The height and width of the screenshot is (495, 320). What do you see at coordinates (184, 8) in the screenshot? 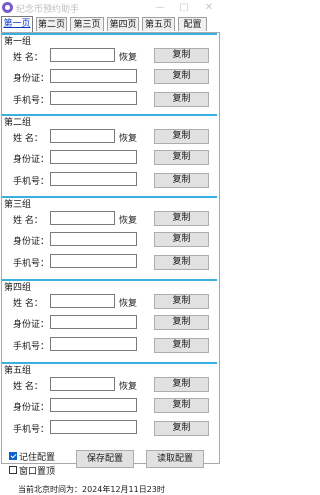
I see `maximize-icon: □` at bounding box center [184, 8].